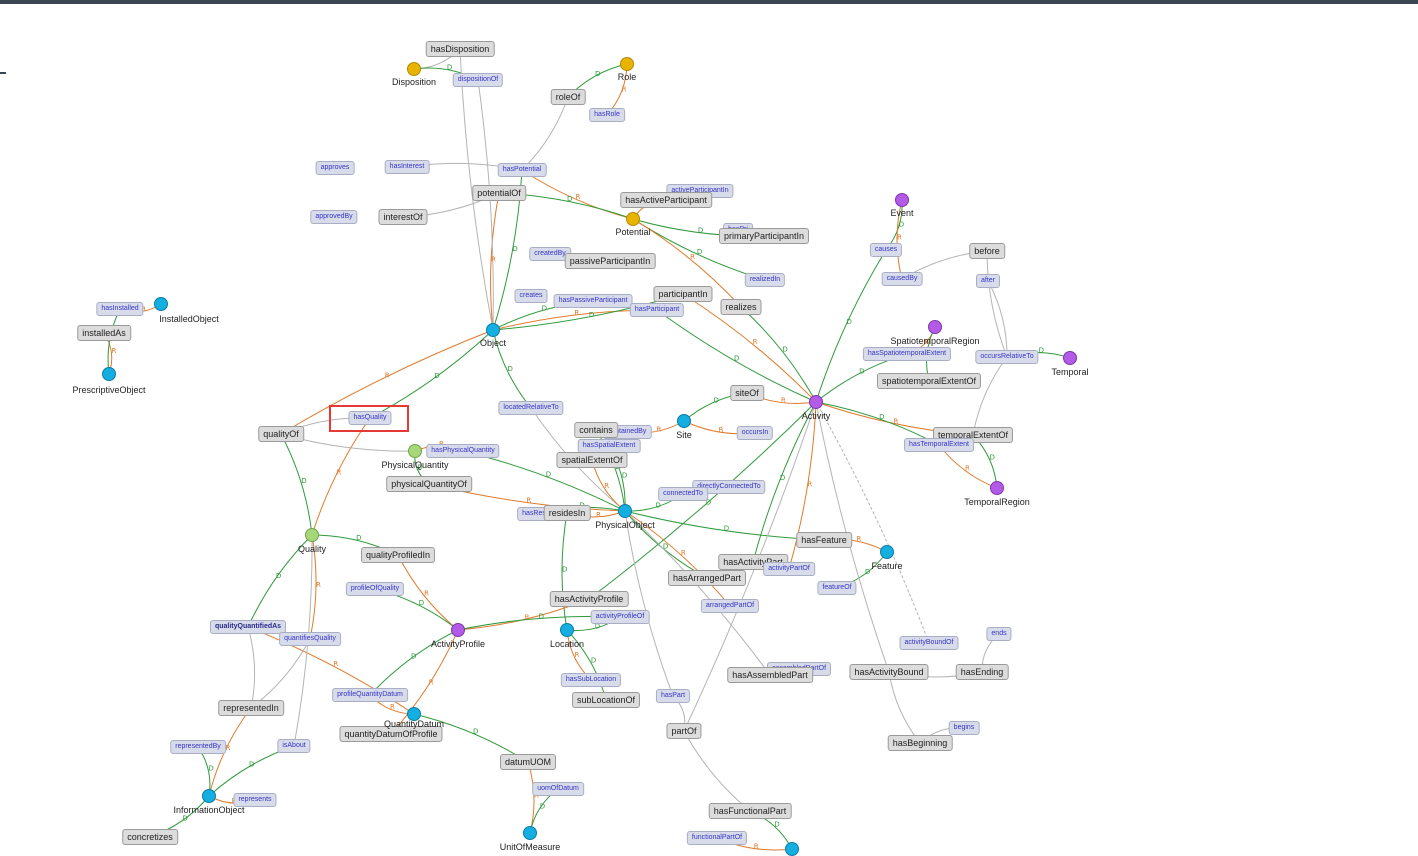 The height and width of the screenshot is (856, 1418). Describe the element at coordinates (935, 327) in the screenshot. I see `class-node-spatiotemporal-region` at that location.